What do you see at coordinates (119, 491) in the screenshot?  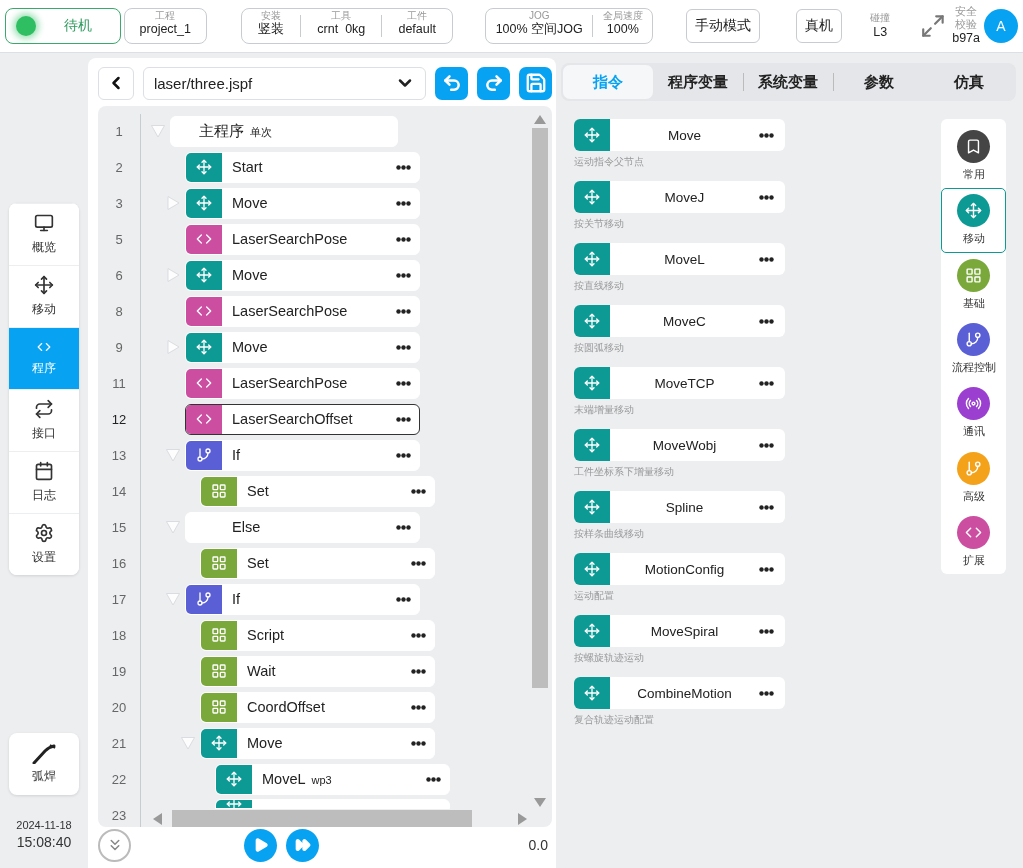 I see `line-number: 14` at bounding box center [119, 491].